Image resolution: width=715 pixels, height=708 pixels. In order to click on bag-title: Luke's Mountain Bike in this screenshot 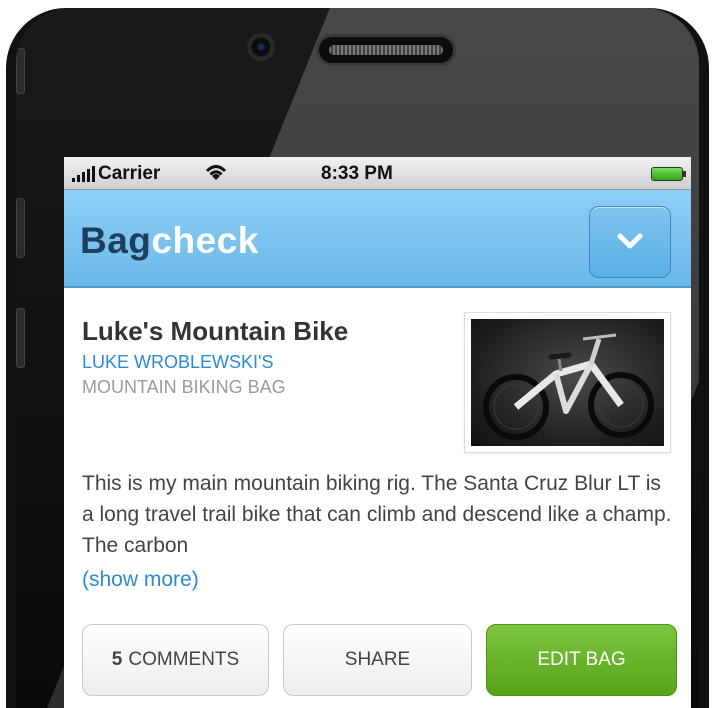, I will do `click(215, 331)`.